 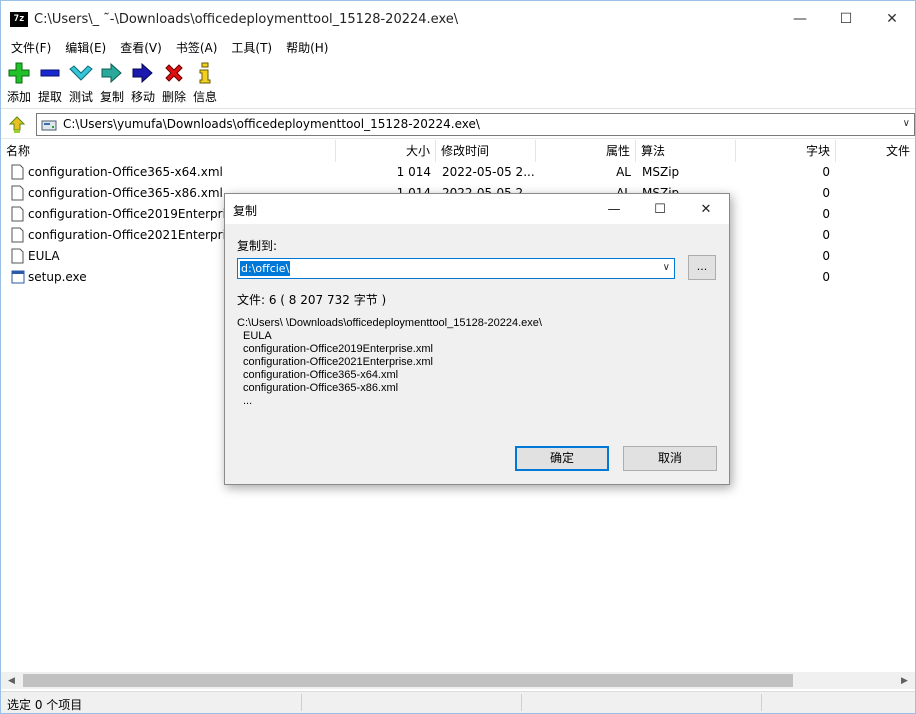 What do you see at coordinates (486, 151) in the screenshot?
I see `column-modified: 修改时间` at bounding box center [486, 151].